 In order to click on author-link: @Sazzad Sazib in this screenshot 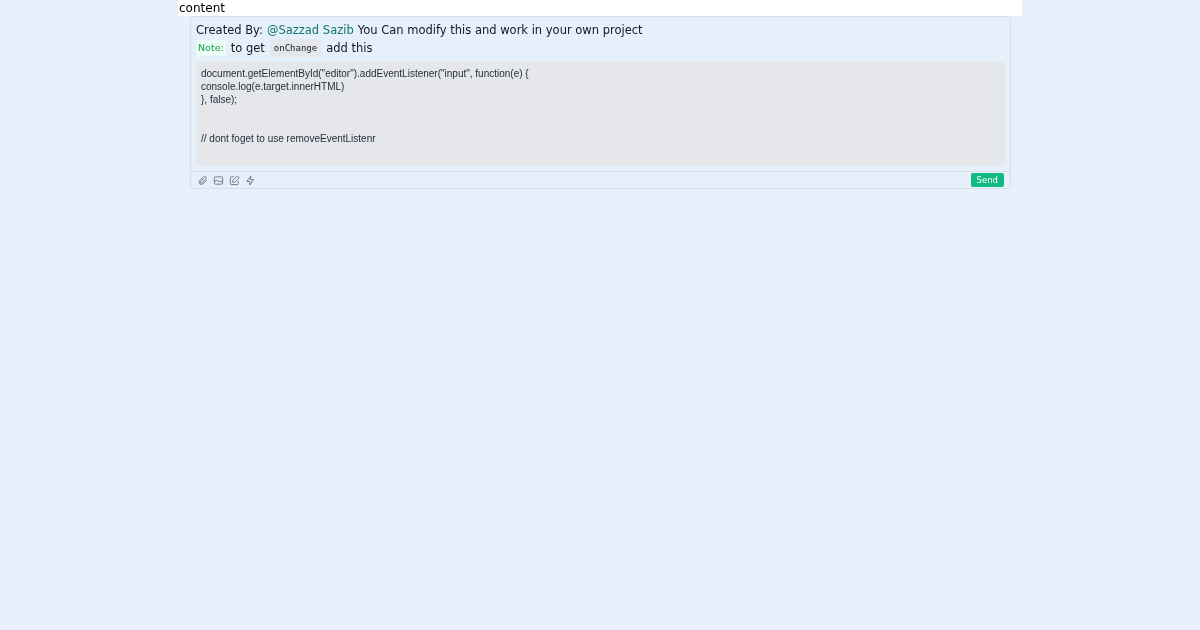, I will do `click(310, 30)`.